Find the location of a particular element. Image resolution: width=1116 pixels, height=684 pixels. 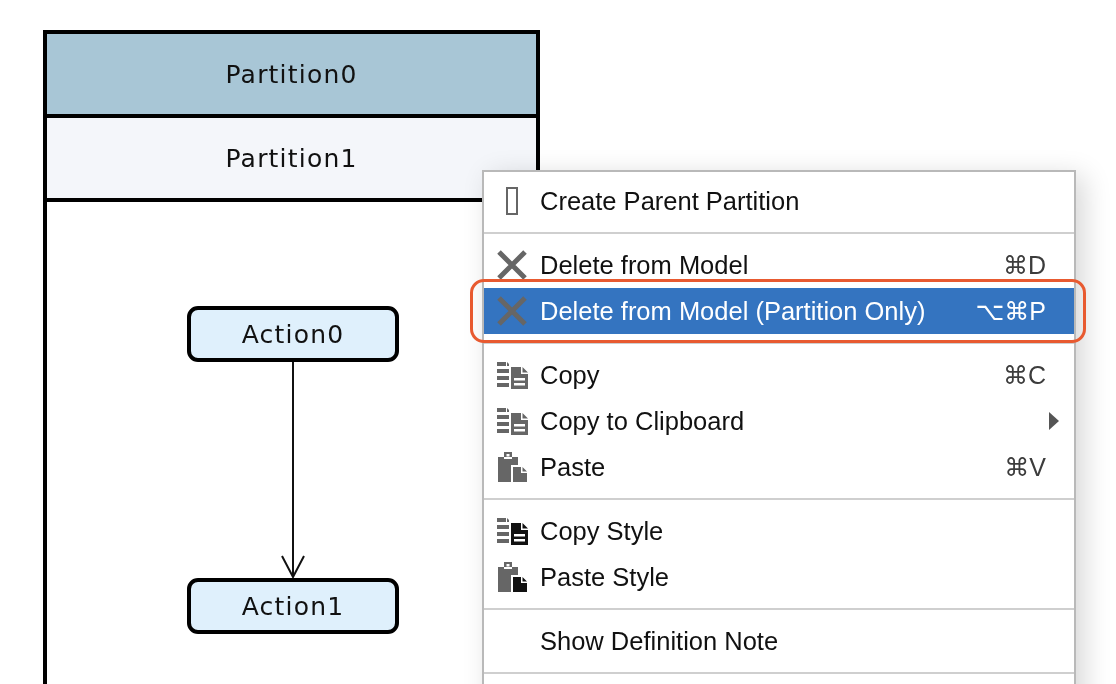

action-node: Action1 is located at coordinates (293, 606).